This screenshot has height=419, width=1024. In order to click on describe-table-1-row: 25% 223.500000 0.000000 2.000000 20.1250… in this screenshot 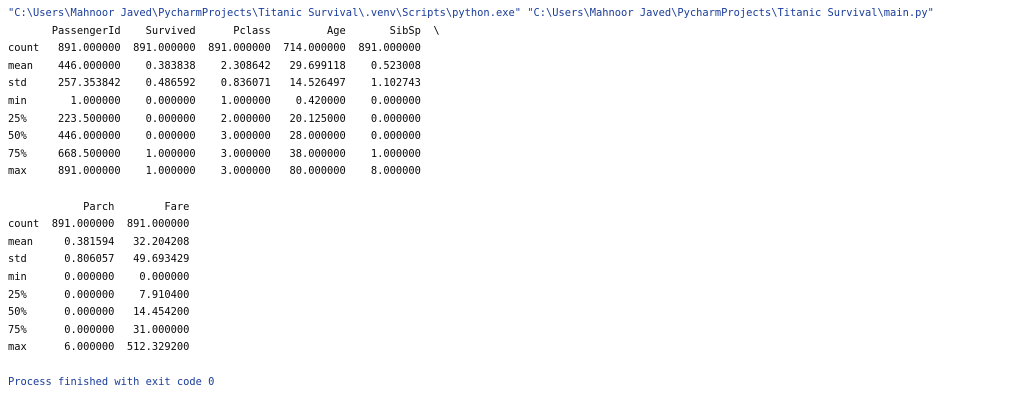, I will do `click(214, 118)`.